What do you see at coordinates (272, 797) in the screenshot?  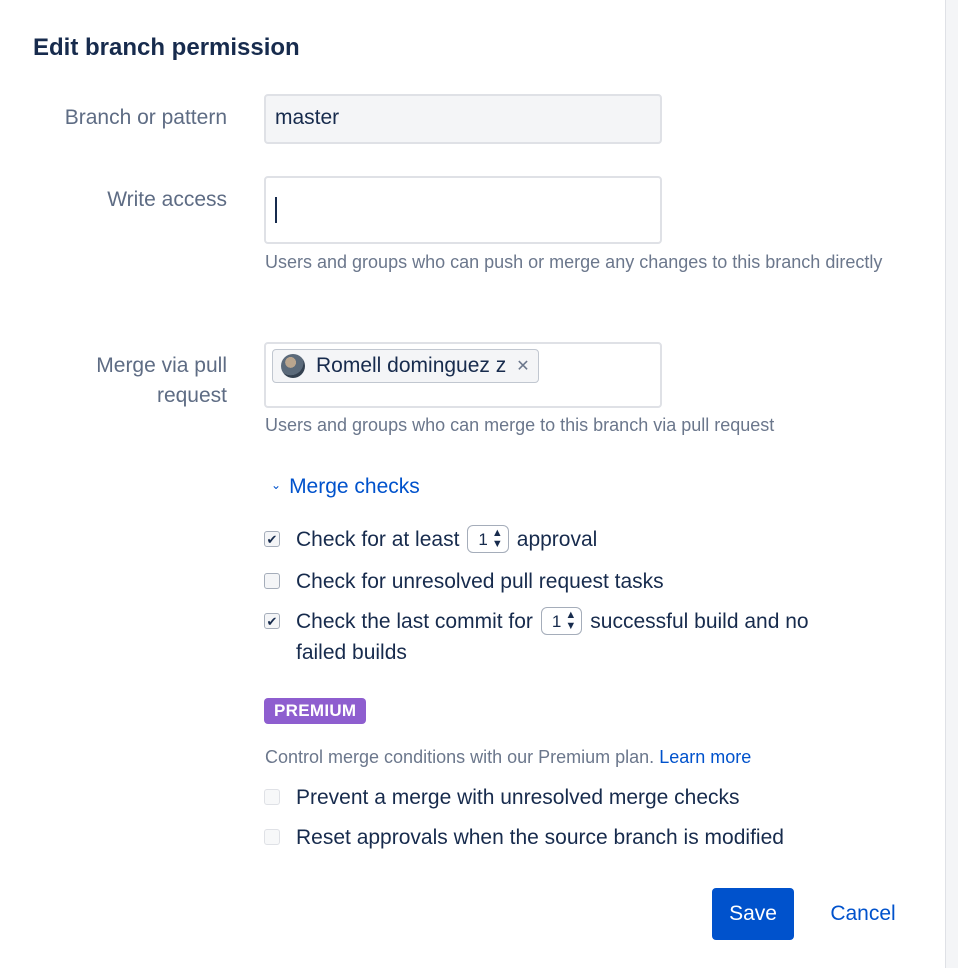 I see `prevent-merge-checkbox` at bounding box center [272, 797].